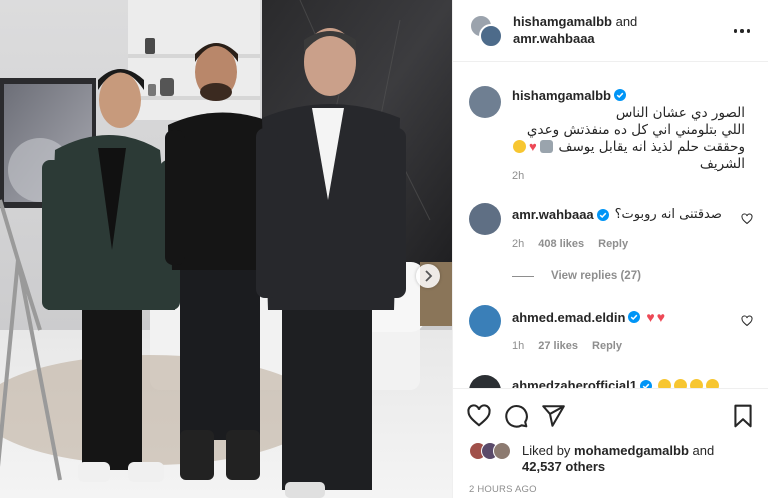 This screenshot has width=768, height=498. Describe the element at coordinates (518, 176) in the screenshot. I see `caption-time: 2h` at that location.